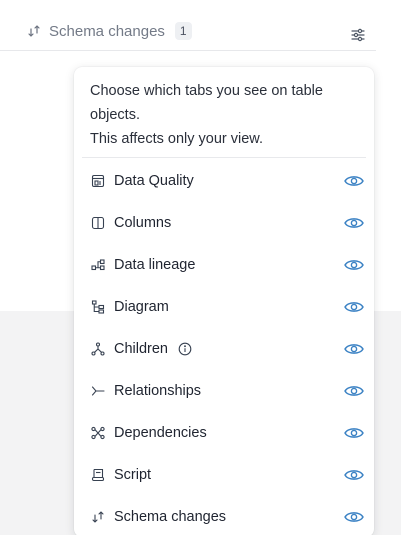 Image resolution: width=401 pixels, height=535 pixels. I want to click on tab-schema-changes: Schema changes 1, so click(109, 31).